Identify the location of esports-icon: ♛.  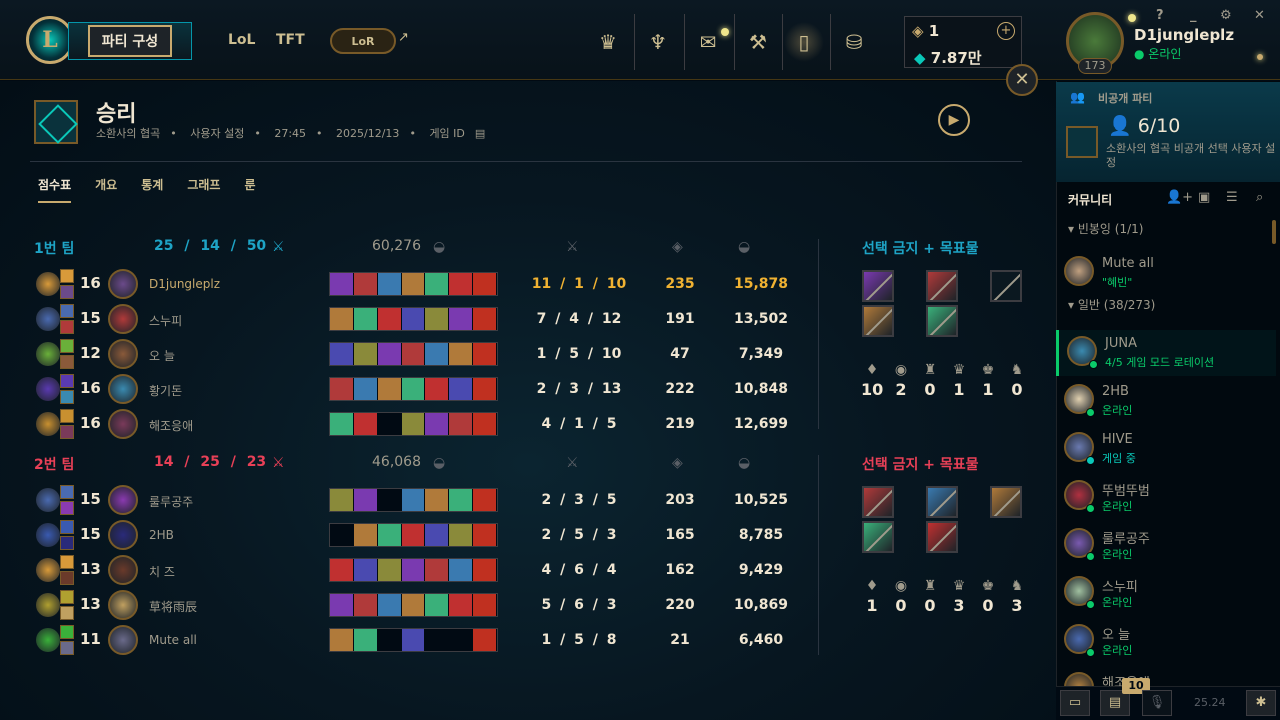
(608, 42).